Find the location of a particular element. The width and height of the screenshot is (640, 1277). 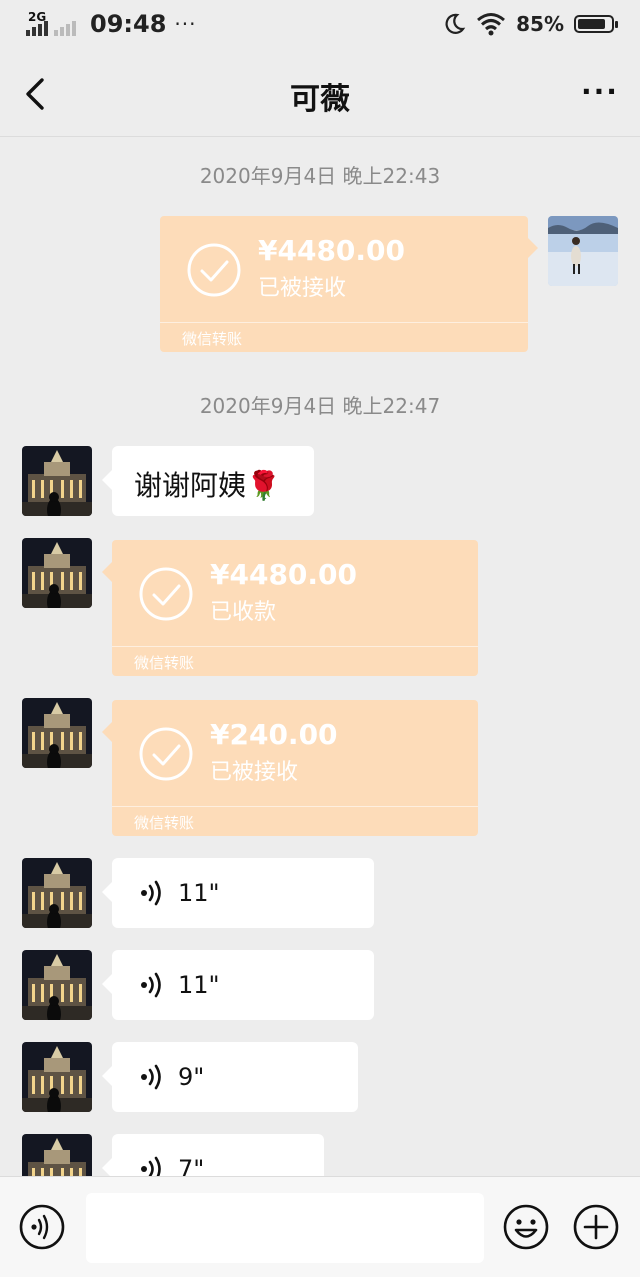

timestamp: 2020年9月4日 晚上22:43 is located at coordinates (320, 176).